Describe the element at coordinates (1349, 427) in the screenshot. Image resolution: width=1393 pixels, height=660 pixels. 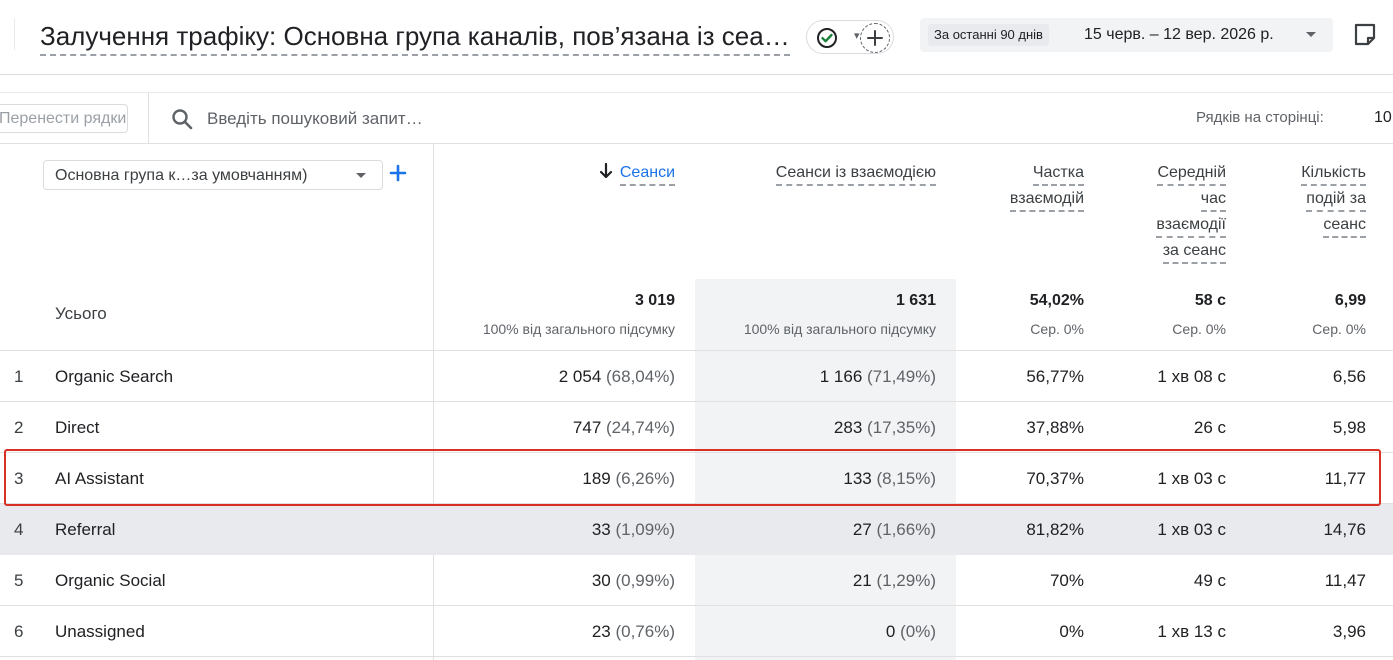
I see `cell-events: 5,98` at that location.